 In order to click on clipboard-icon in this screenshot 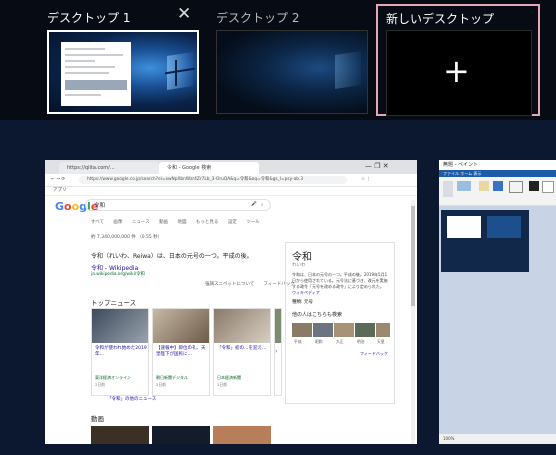, I will do `click(448, 189)`.